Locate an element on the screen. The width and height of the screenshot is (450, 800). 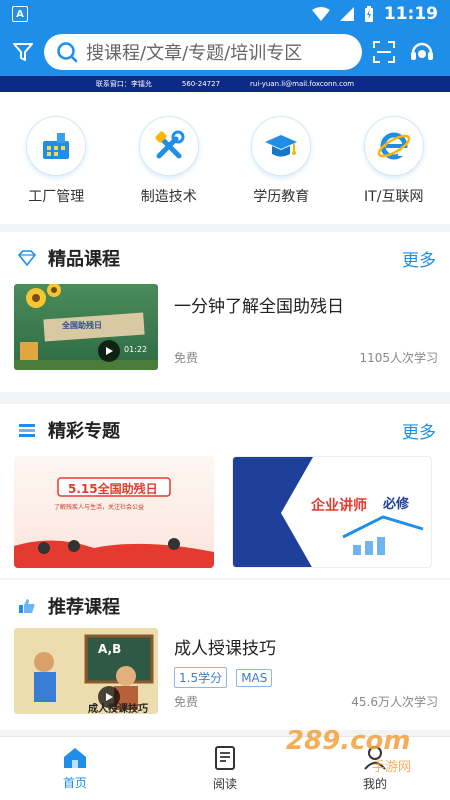
topic-card: 企业讲师 必修 is located at coordinates (332, 512).